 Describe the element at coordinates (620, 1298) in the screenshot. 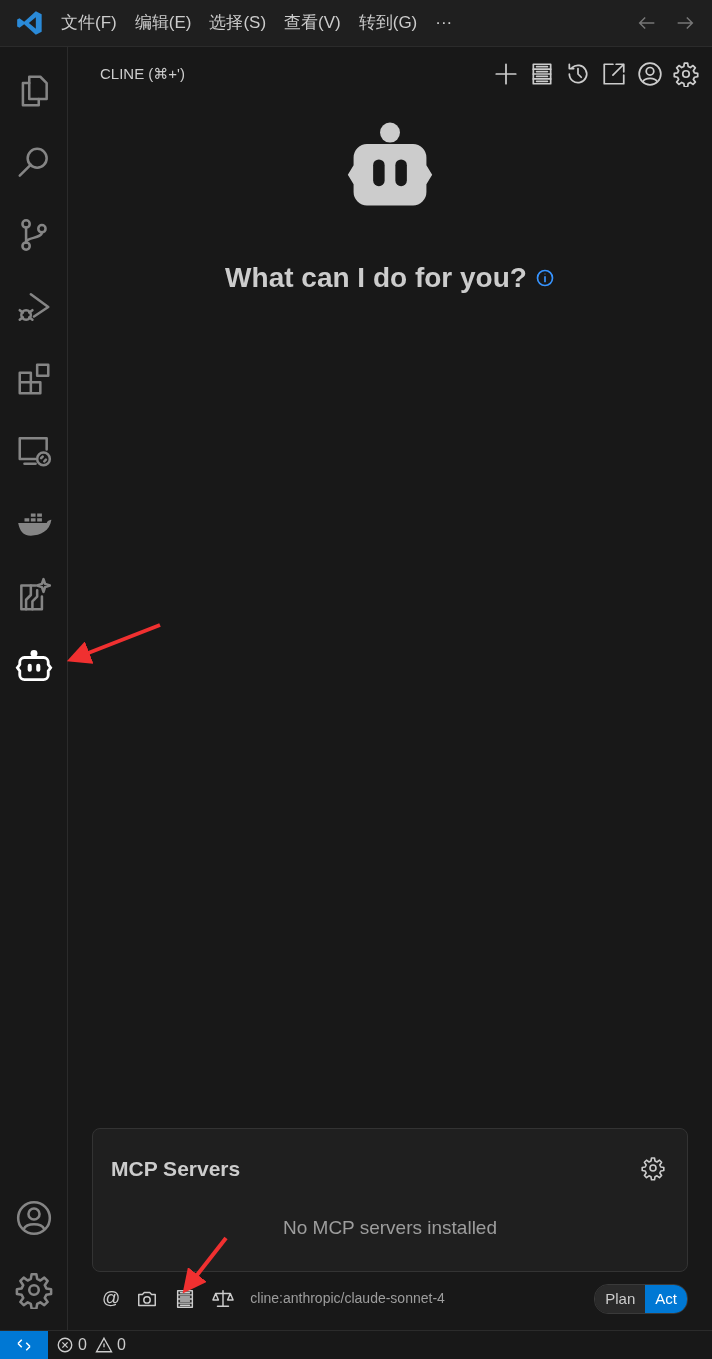

I see `mode-toggle: Plan` at that location.